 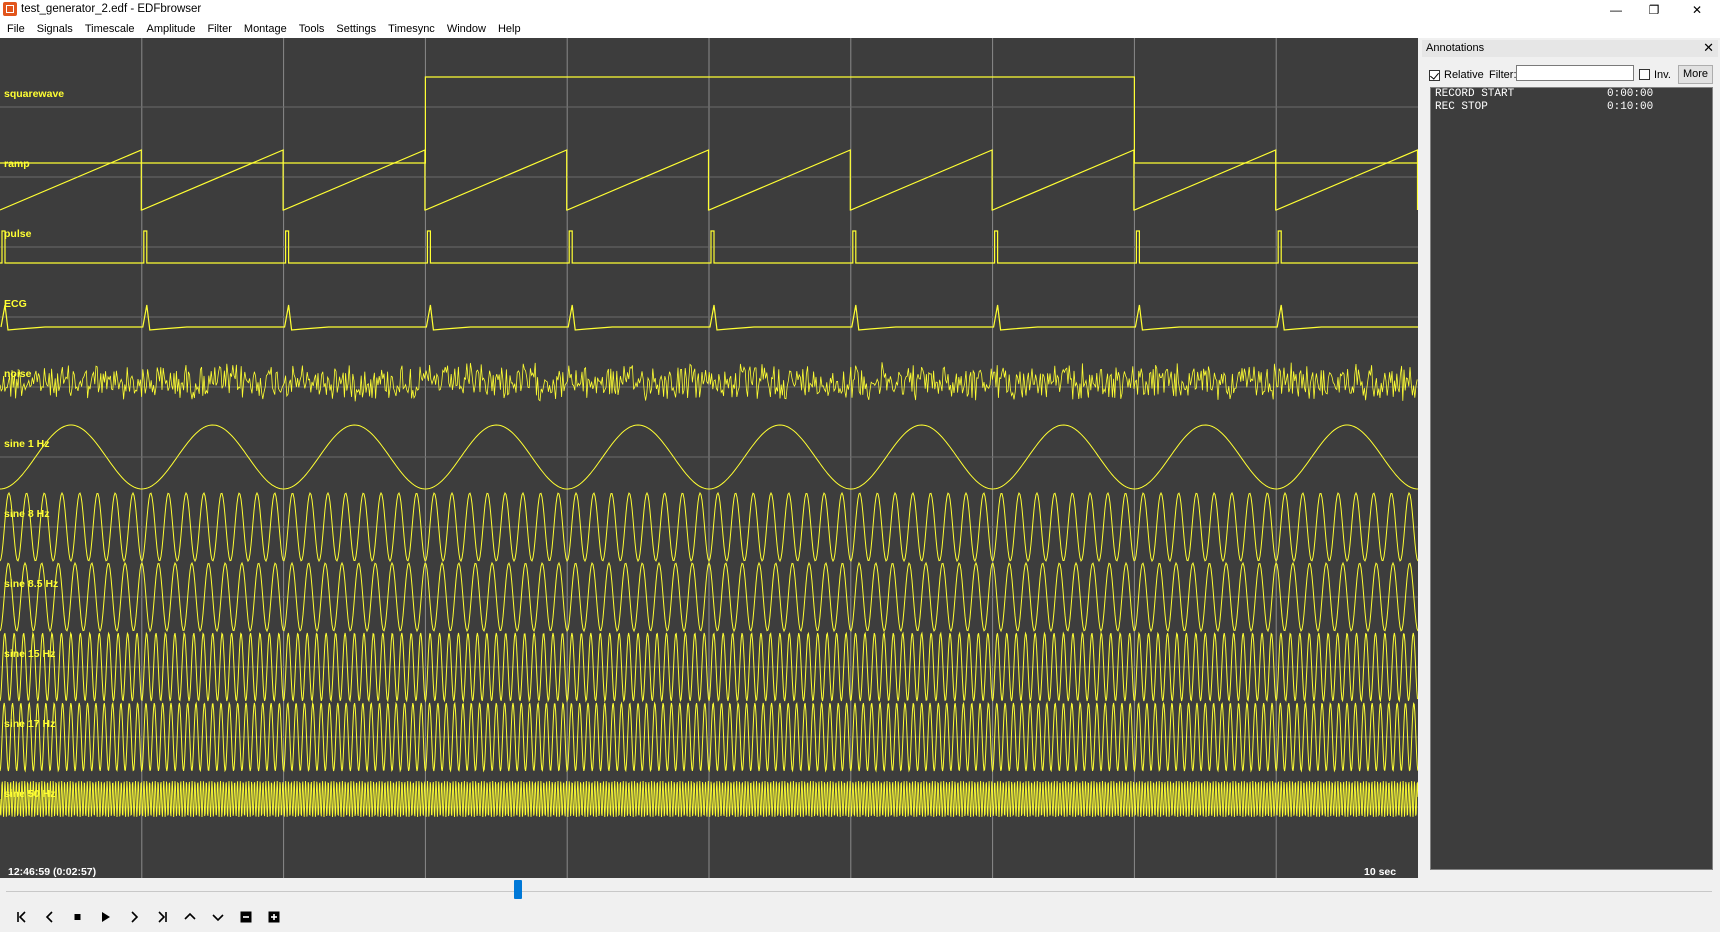 I want to click on first-page-button, so click(x=22, y=917).